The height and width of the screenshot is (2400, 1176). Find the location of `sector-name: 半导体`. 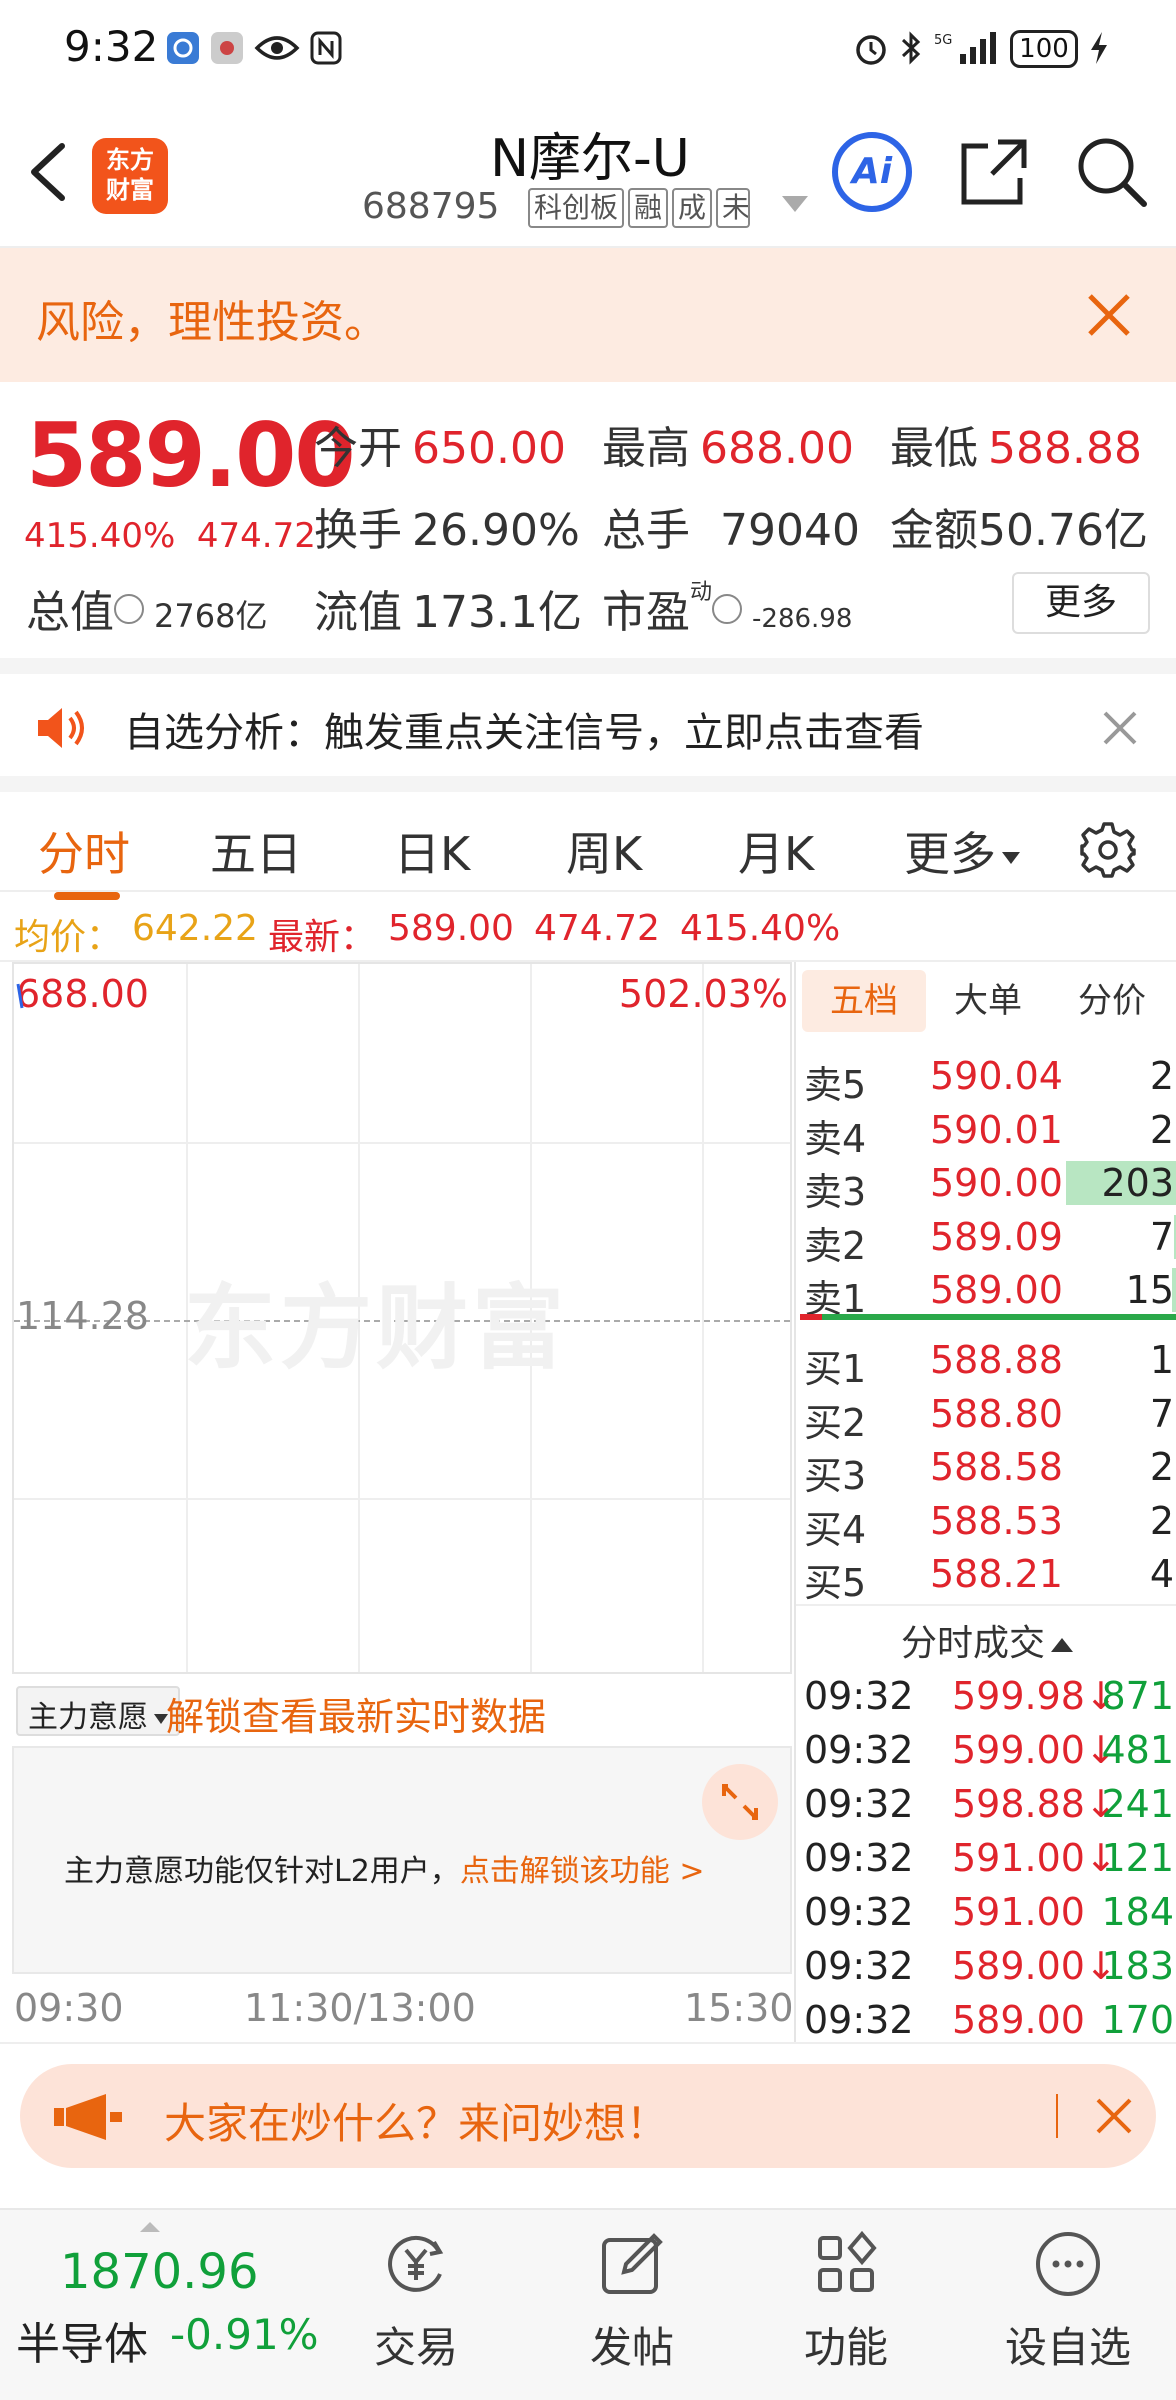

sector-name: 半导体 is located at coordinates (82, 2340).